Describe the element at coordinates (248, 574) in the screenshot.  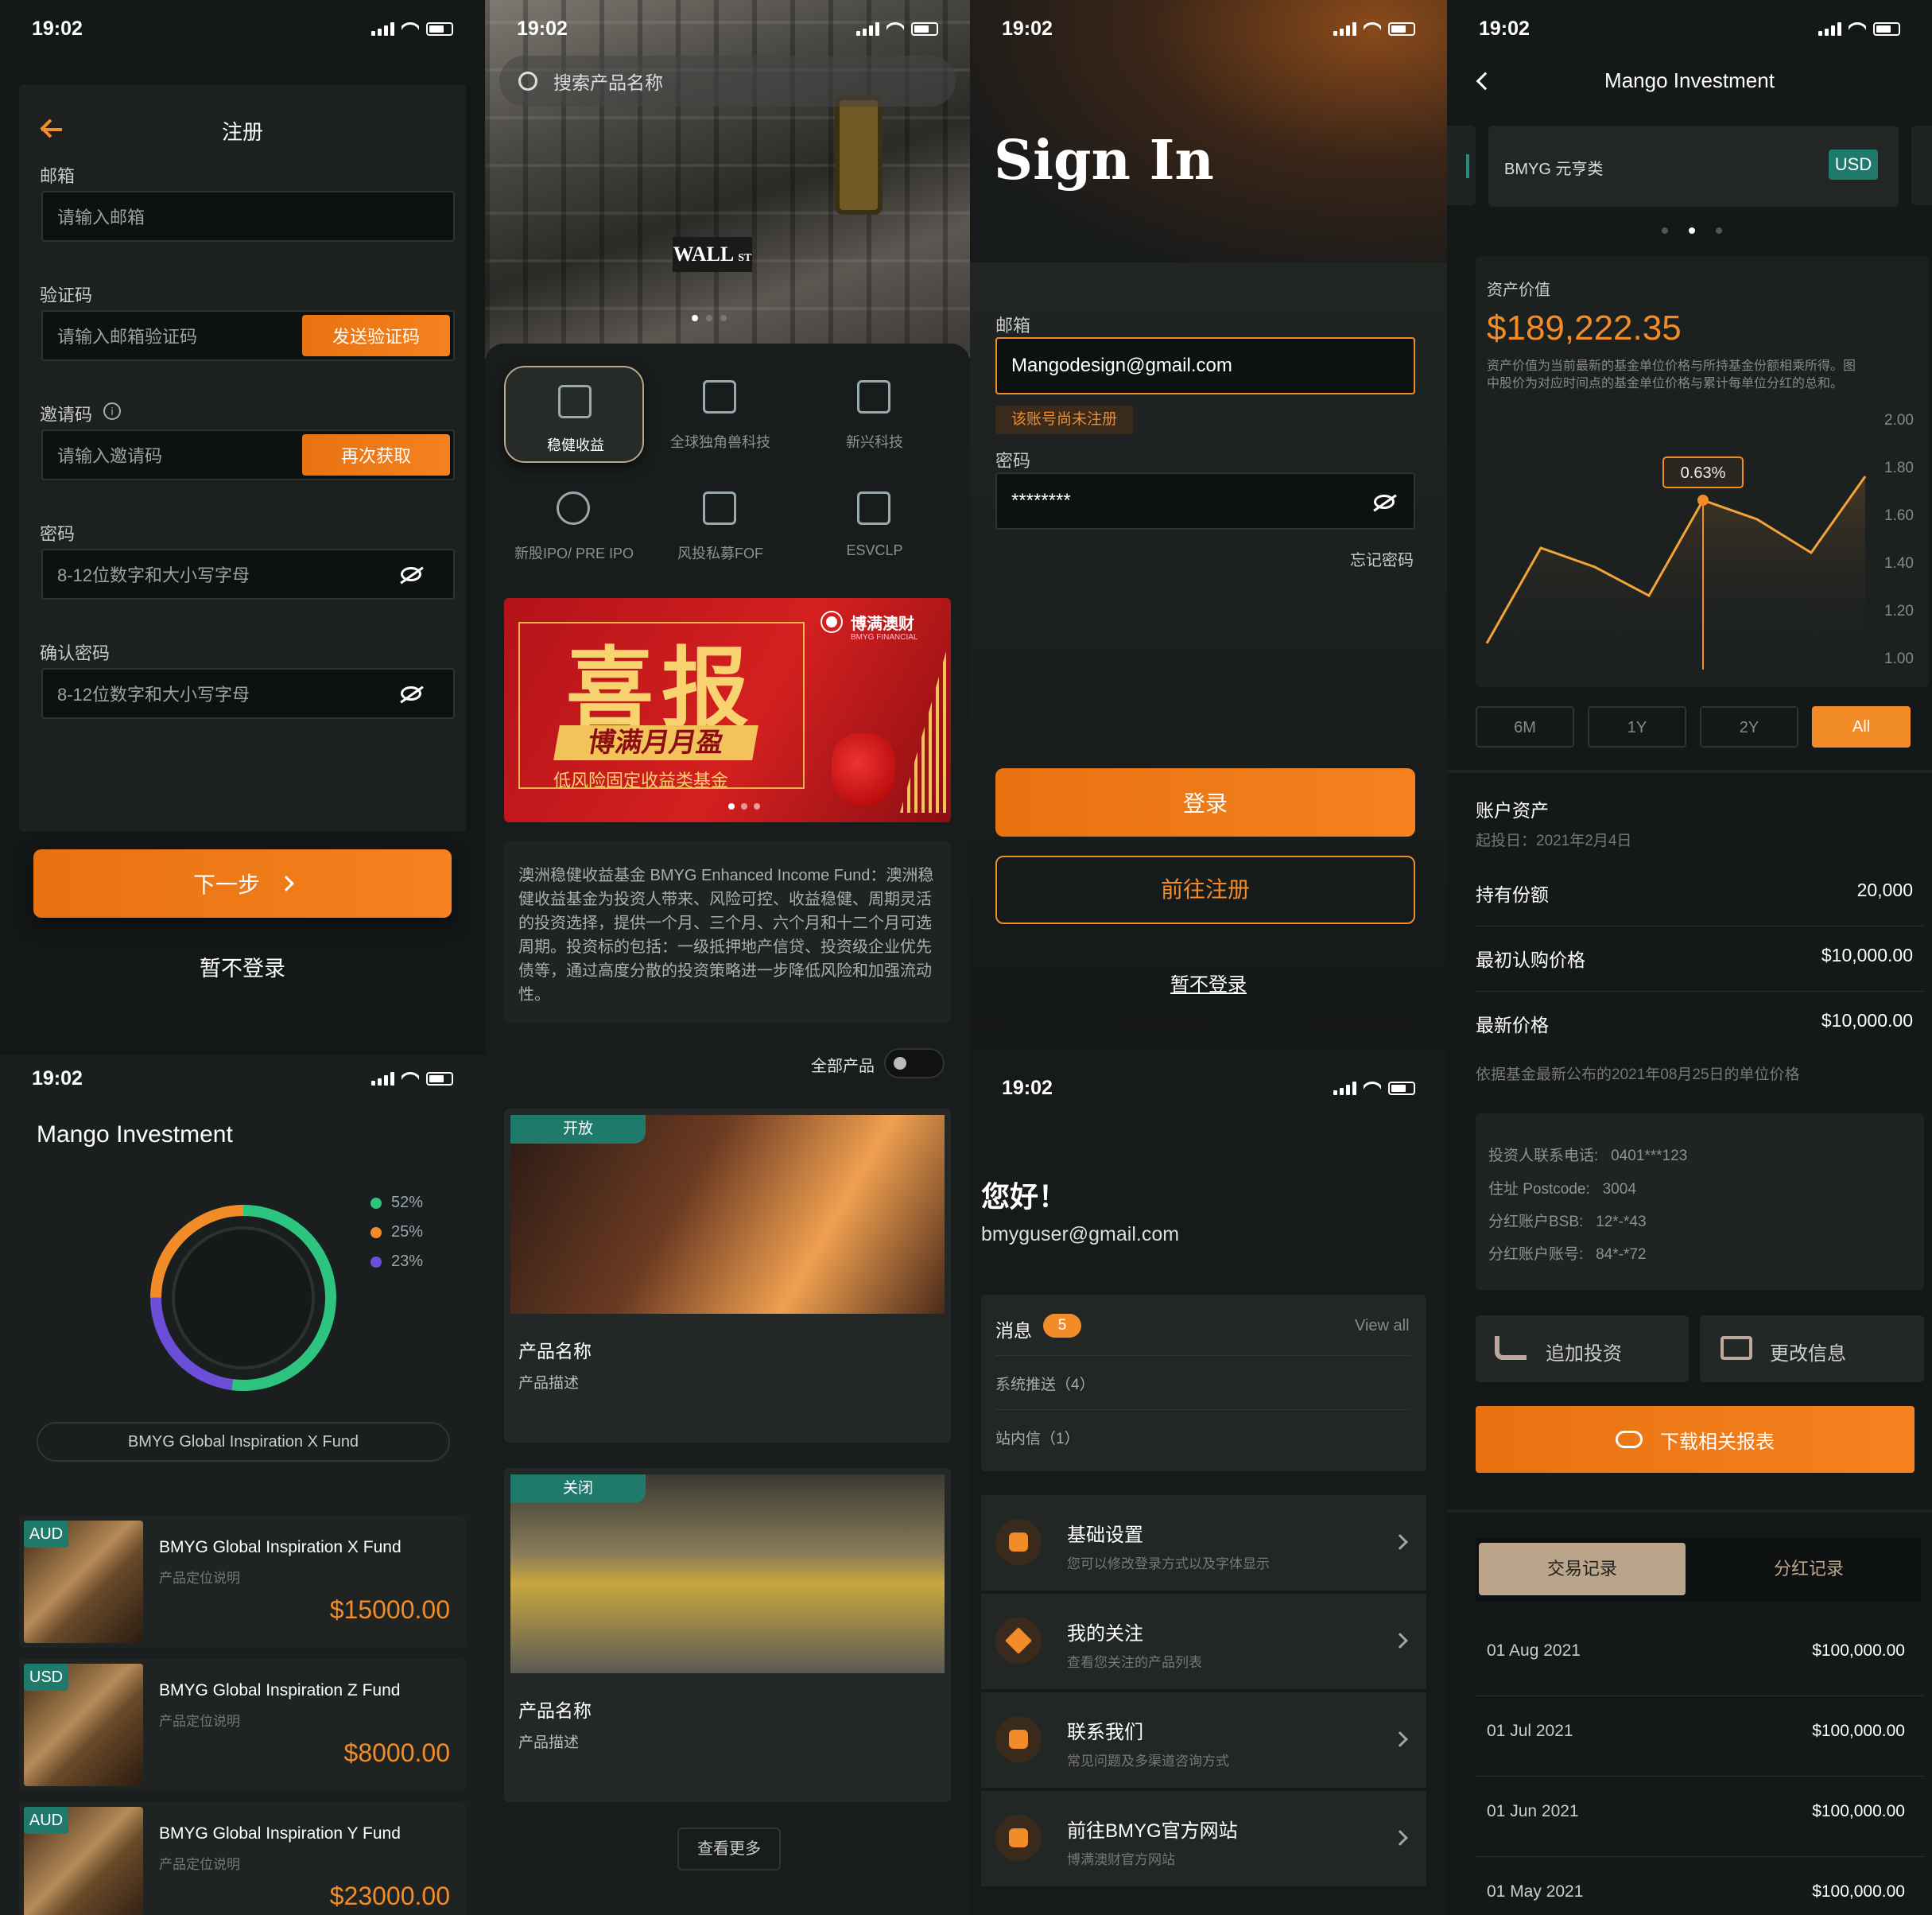
I see `password-field: 8-12位数字和大小写字母` at that location.